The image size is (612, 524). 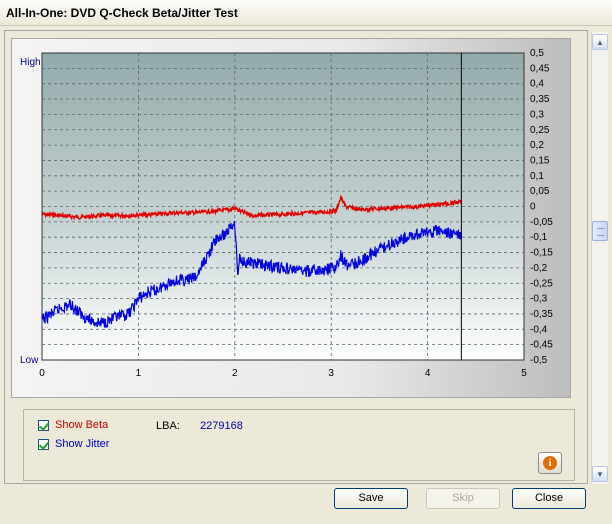 I want to click on y-tick-label: -0,05, so click(x=541, y=222).